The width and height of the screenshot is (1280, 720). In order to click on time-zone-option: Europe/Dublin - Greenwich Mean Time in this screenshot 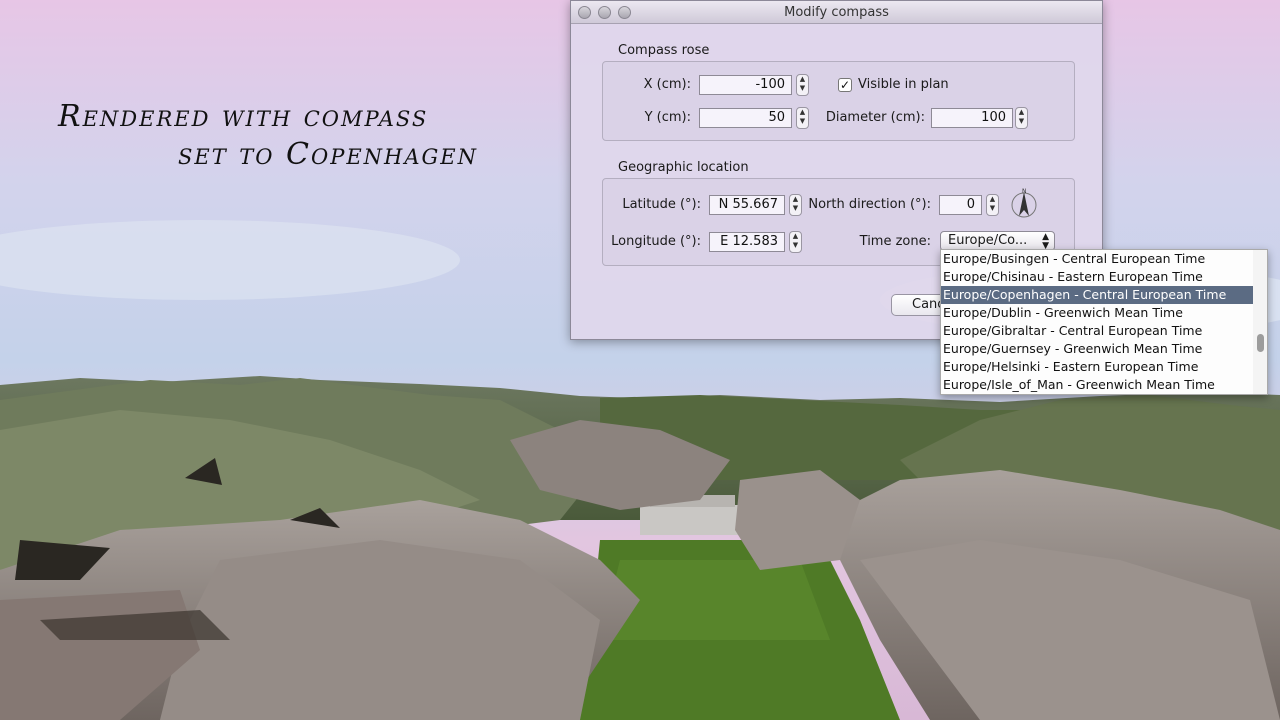, I will do `click(1104, 313)`.